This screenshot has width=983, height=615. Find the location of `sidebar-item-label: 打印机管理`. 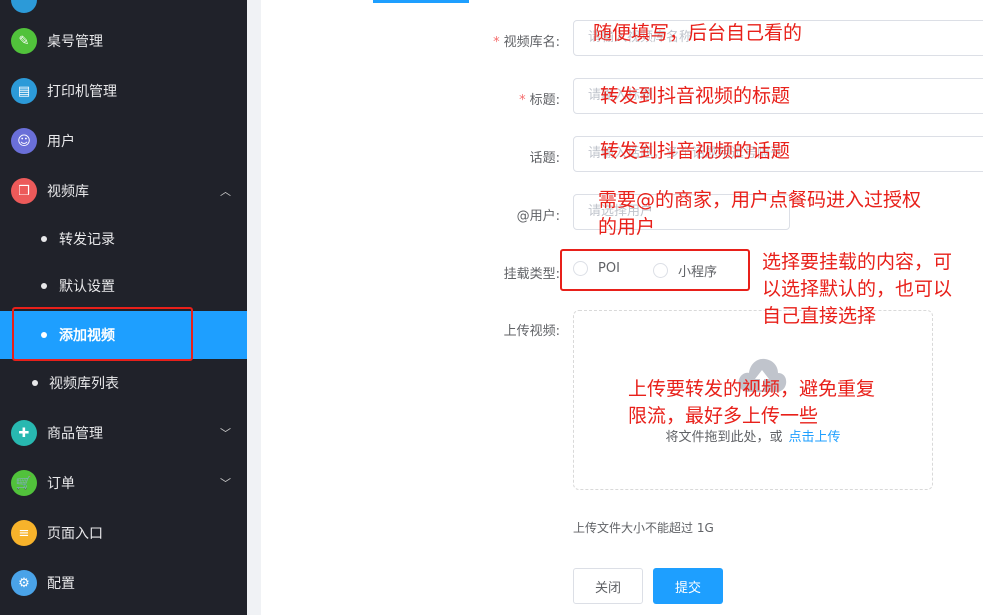

sidebar-item-label: 打印机管理 is located at coordinates (82, 92).